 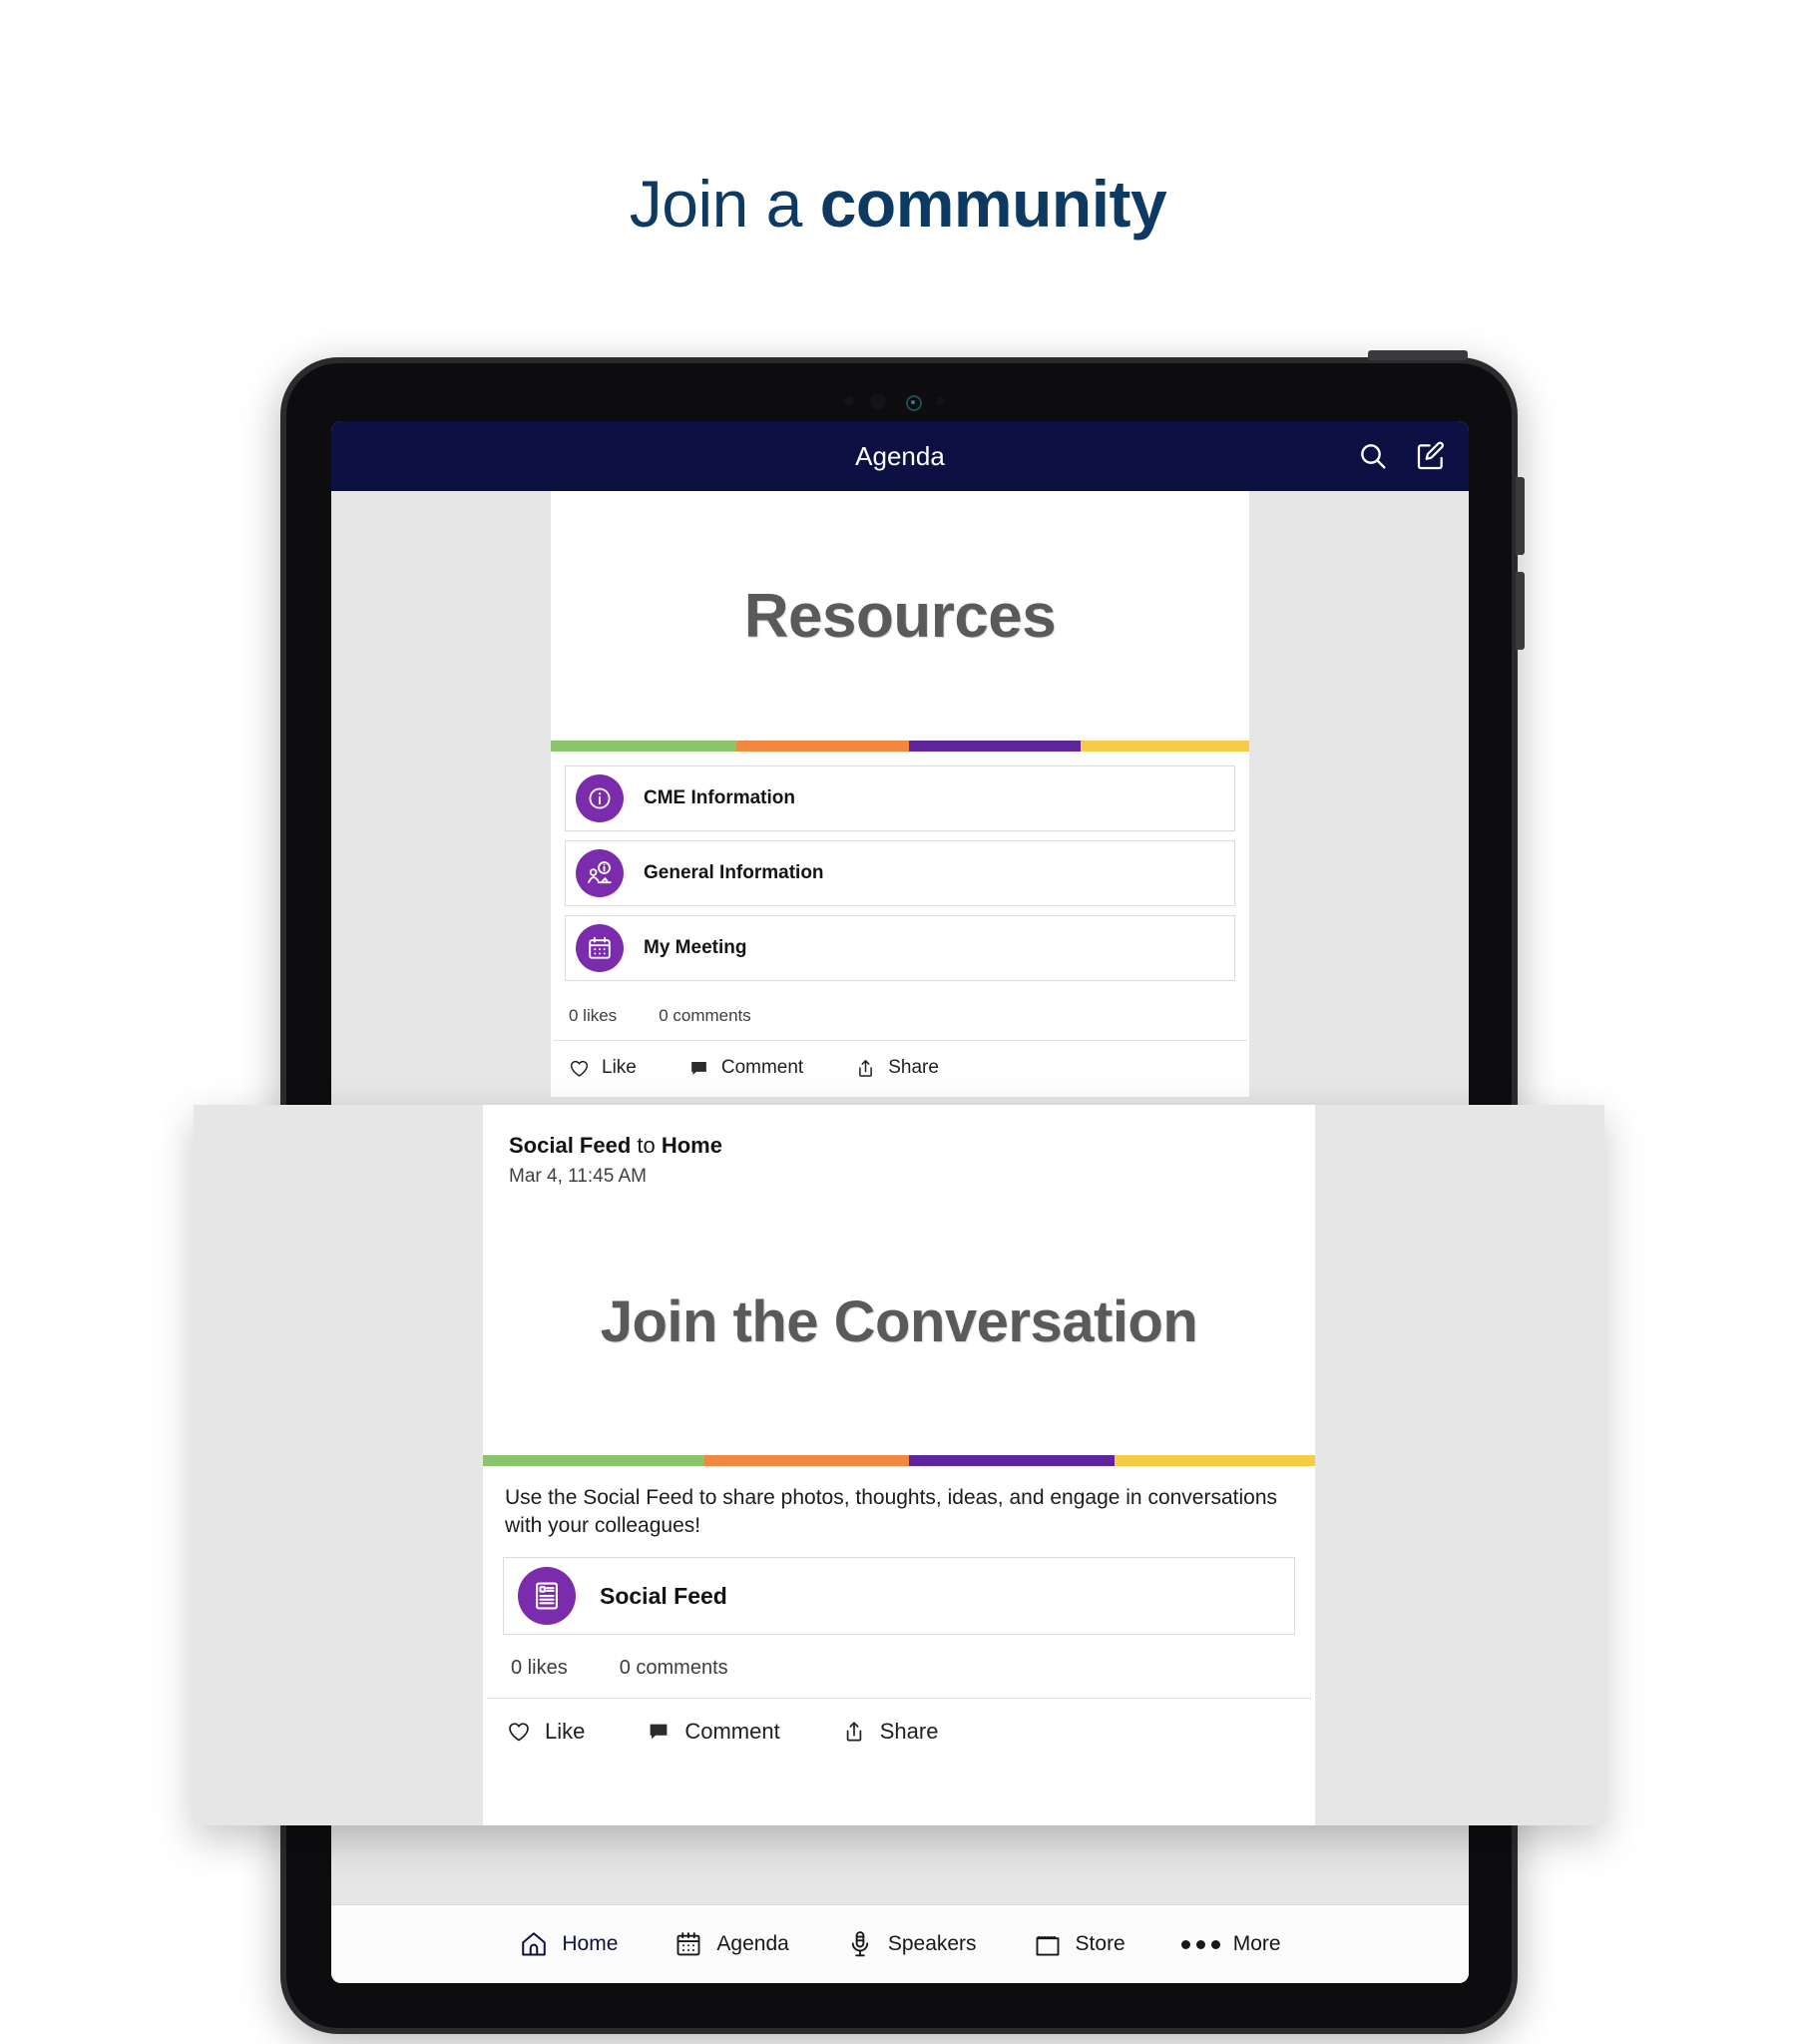 I want to click on page-title-regular: Join a, so click(x=724, y=204).